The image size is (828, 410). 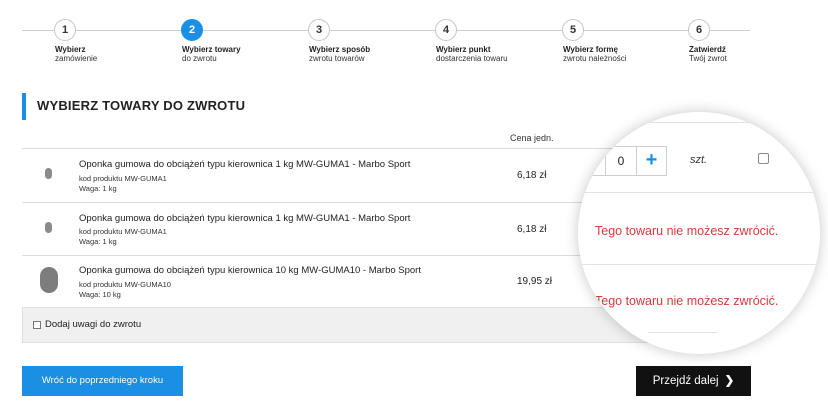 What do you see at coordinates (708, 58) in the screenshot?
I see `step-subtitle: Twój zwrot` at bounding box center [708, 58].